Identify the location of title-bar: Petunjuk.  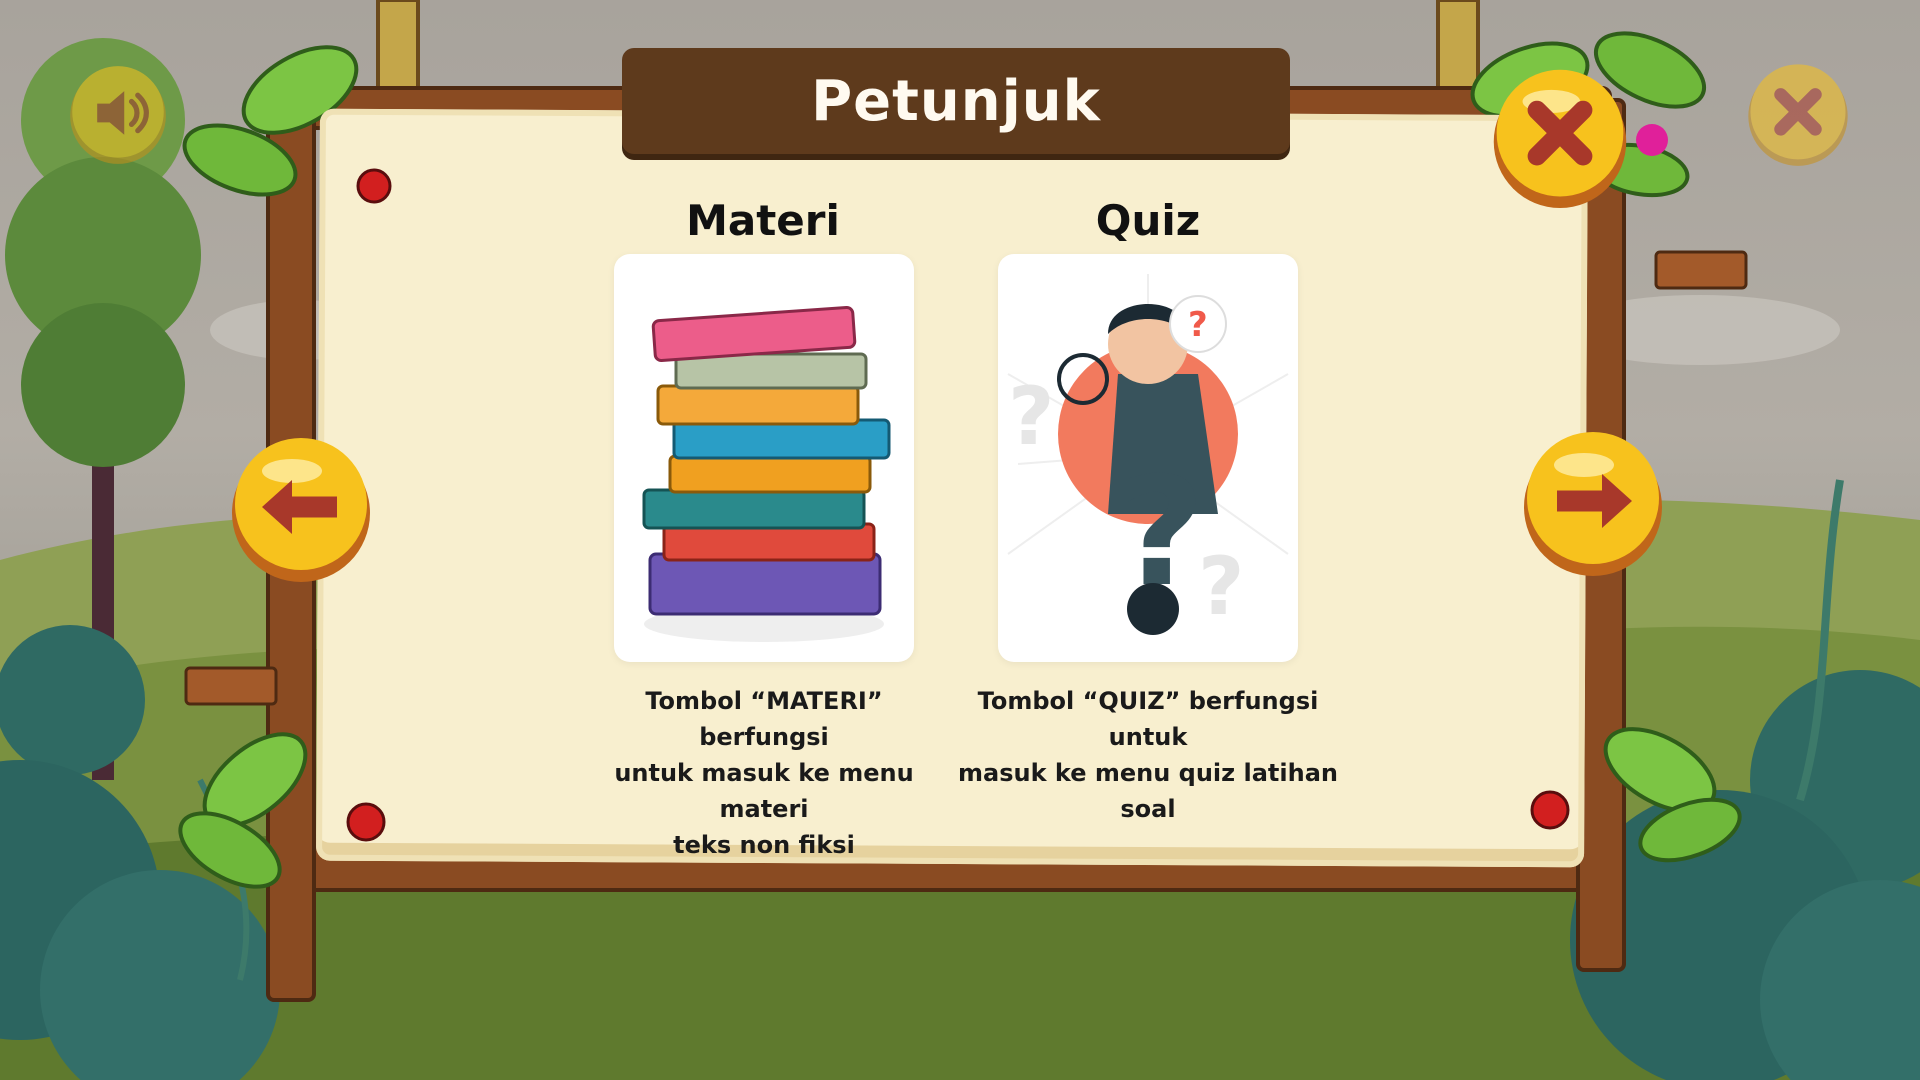
(956, 101).